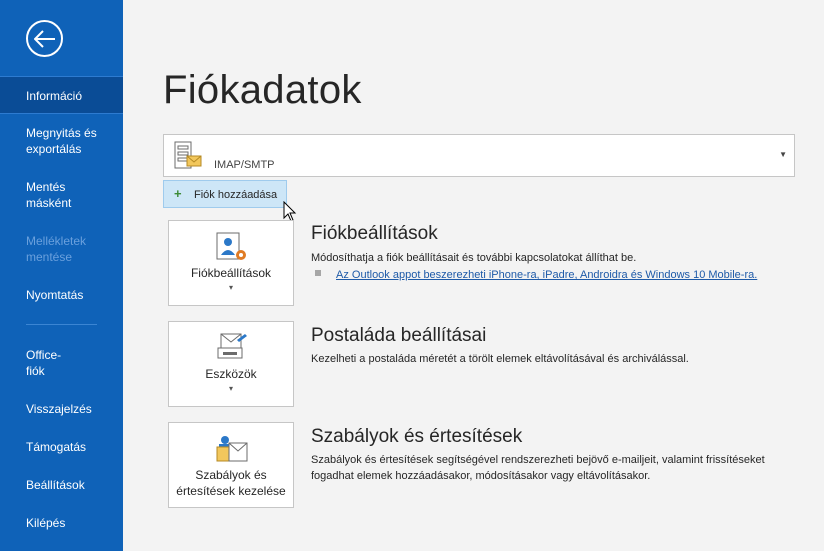  What do you see at coordinates (231, 465) in the screenshot?
I see `rules-alerts-tile: Szabályok és értesítések kezelése` at bounding box center [231, 465].